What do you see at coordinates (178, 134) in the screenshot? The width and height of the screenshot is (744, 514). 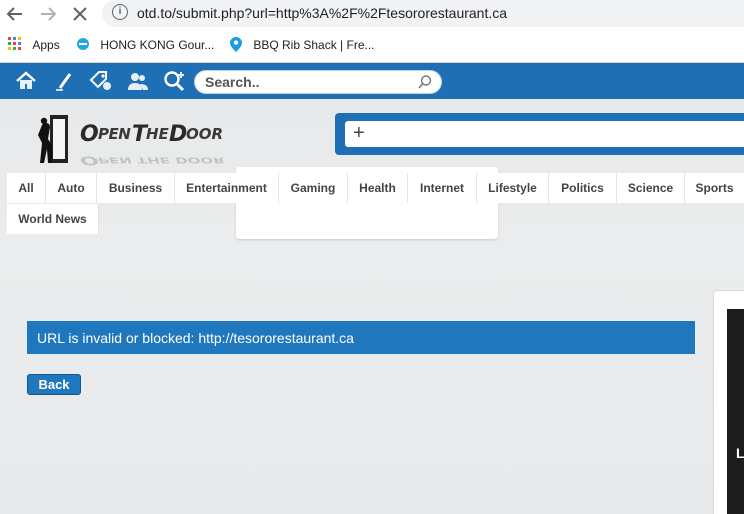 I see `svg-text: D` at bounding box center [178, 134].